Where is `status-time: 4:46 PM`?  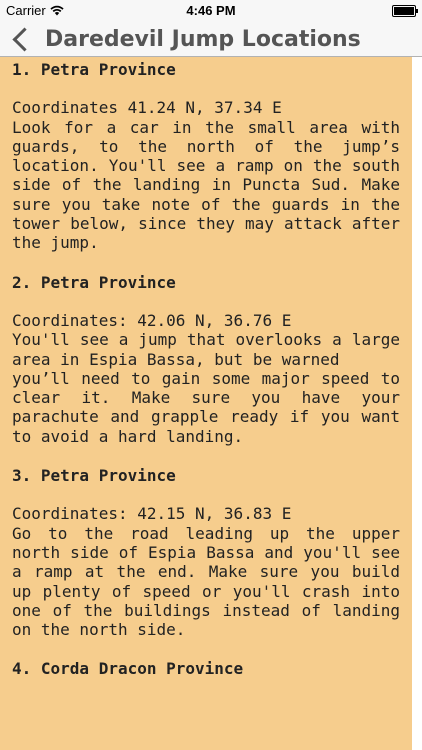 status-time: 4:46 PM is located at coordinates (211, 10).